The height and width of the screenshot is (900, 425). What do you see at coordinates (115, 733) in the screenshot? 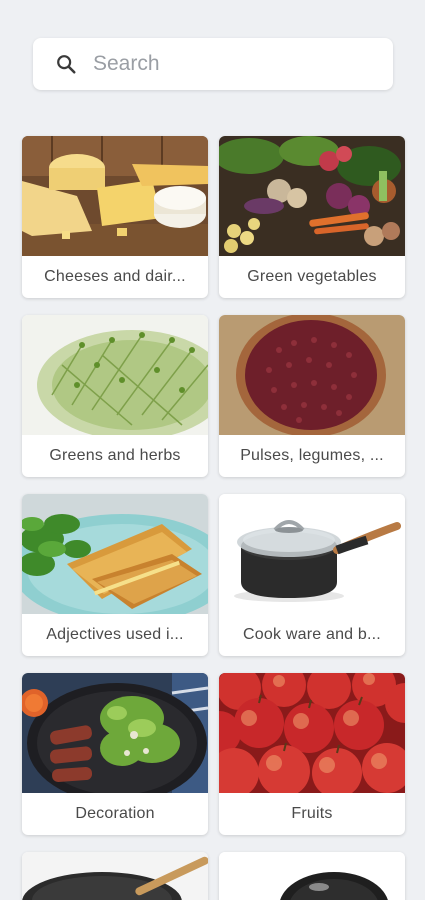
I see `decoration-image` at bounding box center [115, 733].